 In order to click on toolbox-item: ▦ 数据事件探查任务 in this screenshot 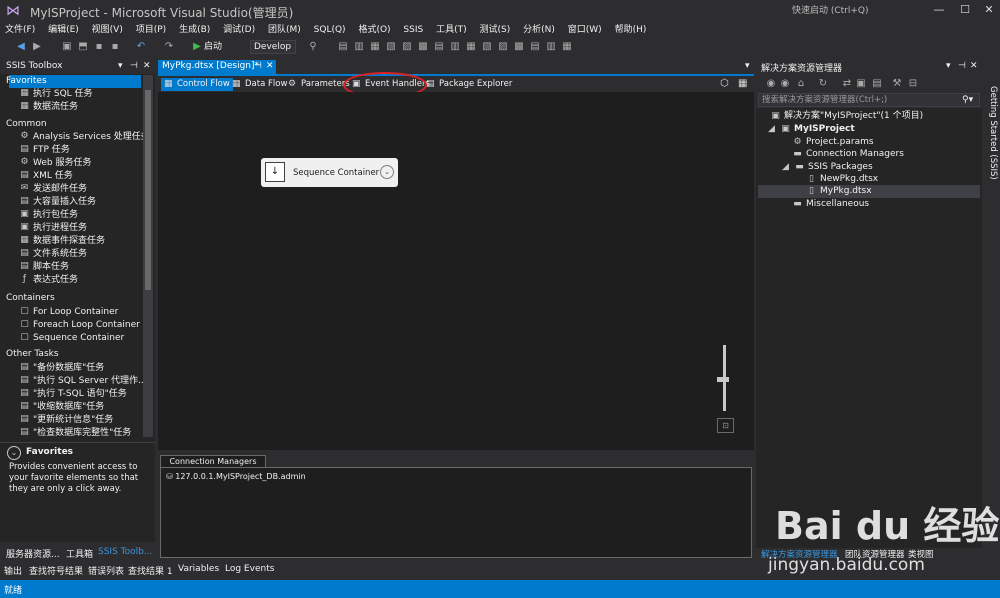, I will do `click(62, 241)`.